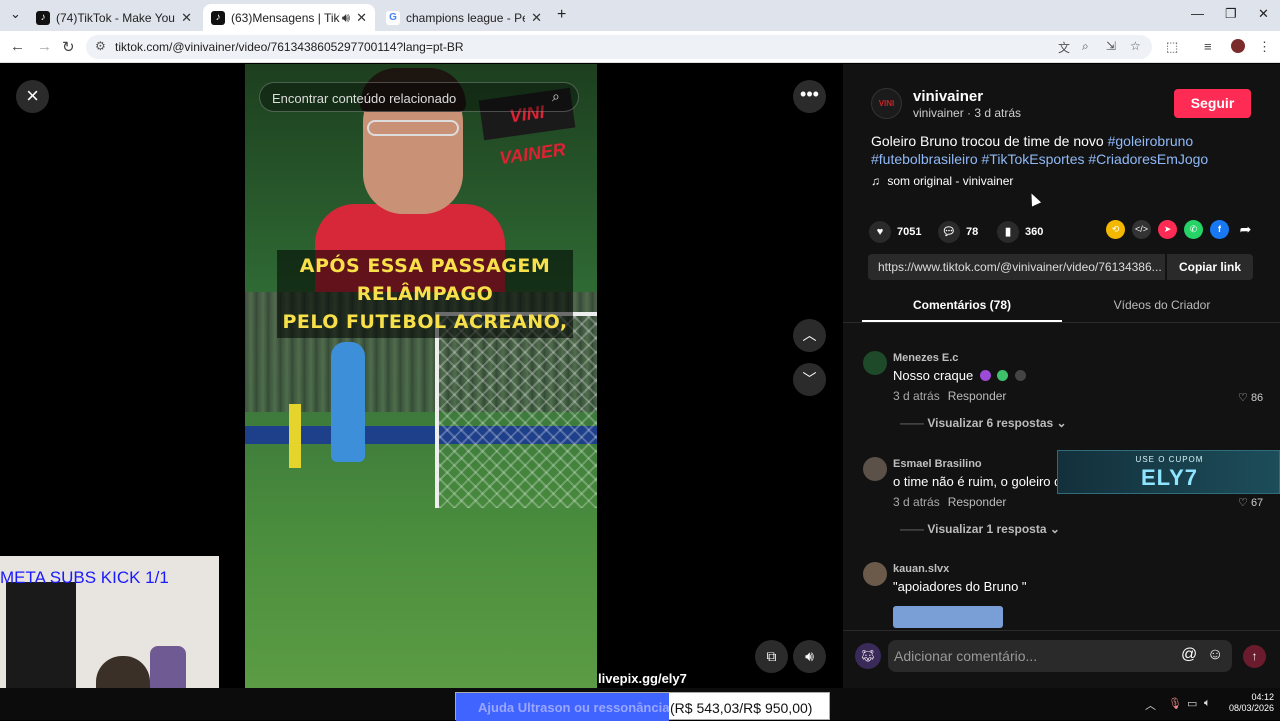  I want to click on tab-title: (74)TikTok - Make Your Day, so click(115, 17).